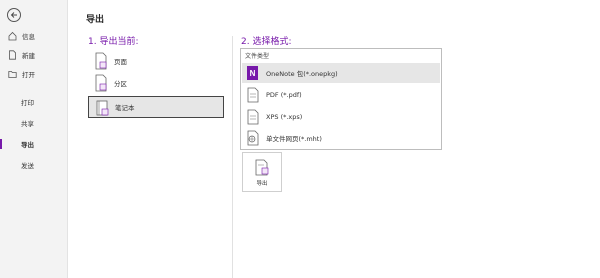 This screenshot has width=600, height=278. What do you see at coordinates (253, 95) in the screenshot?
I see `pdf-icon` at bounding box center [253, 95].